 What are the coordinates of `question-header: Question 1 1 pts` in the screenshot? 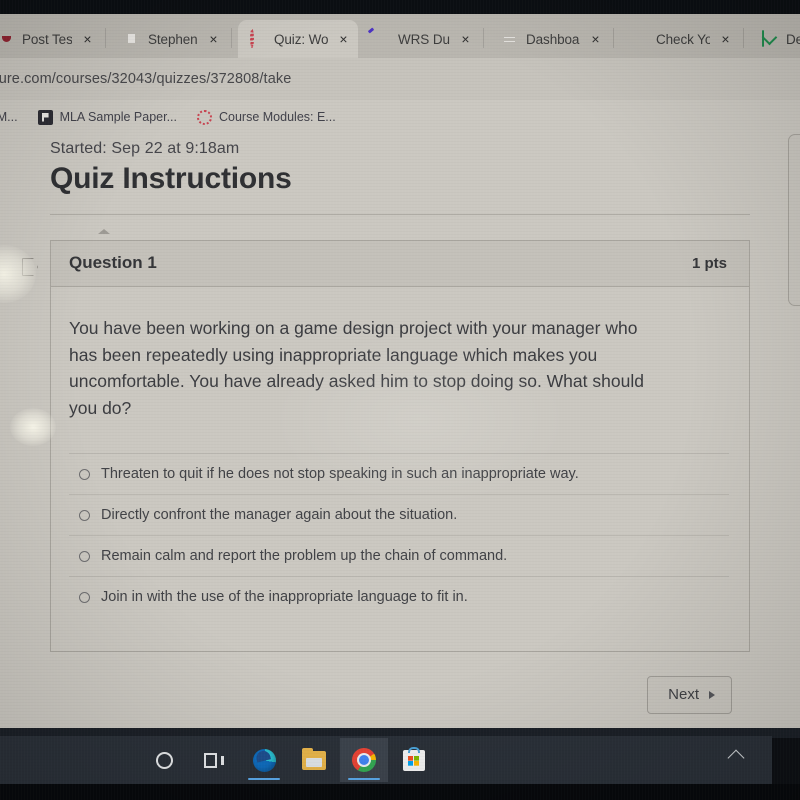 It's located at (400, 264).